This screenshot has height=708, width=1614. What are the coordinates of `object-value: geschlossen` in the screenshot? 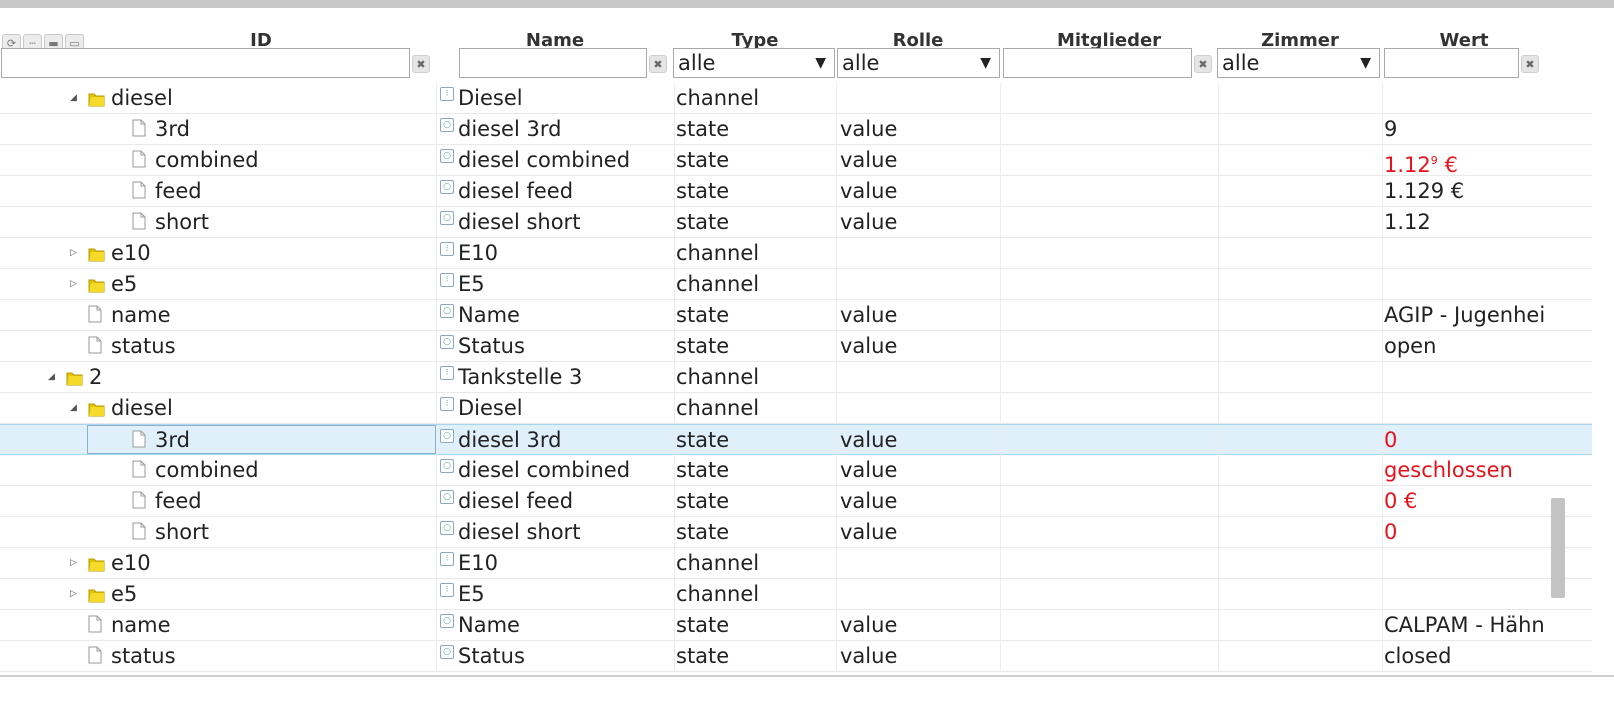 It's located at (1464, 470).